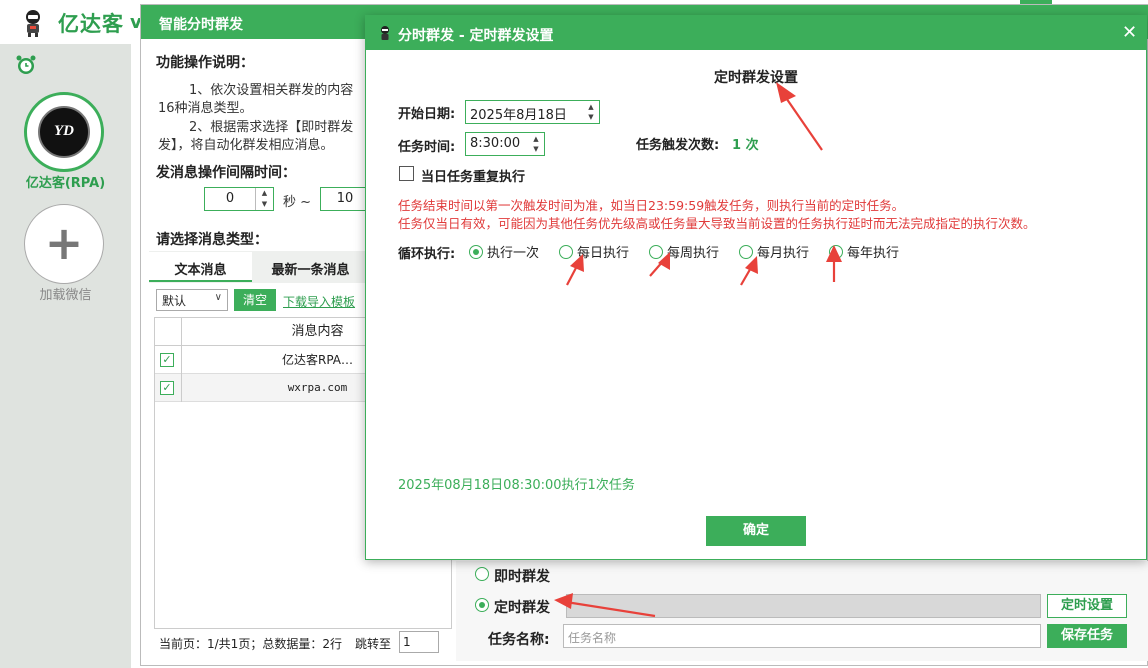  Describe the element at coordinates (406, 173) in the screenshot. I see `repeat-checkbox` at that location.